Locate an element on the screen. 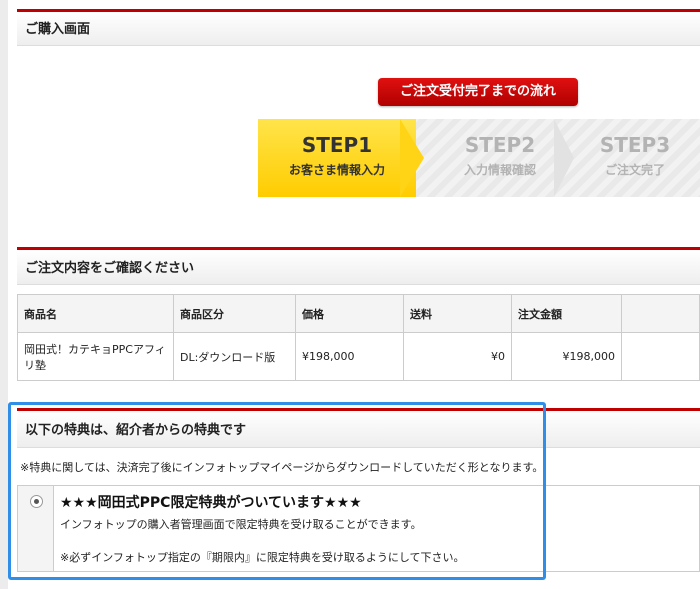  cell-empty is located at coordinates (660, 356).